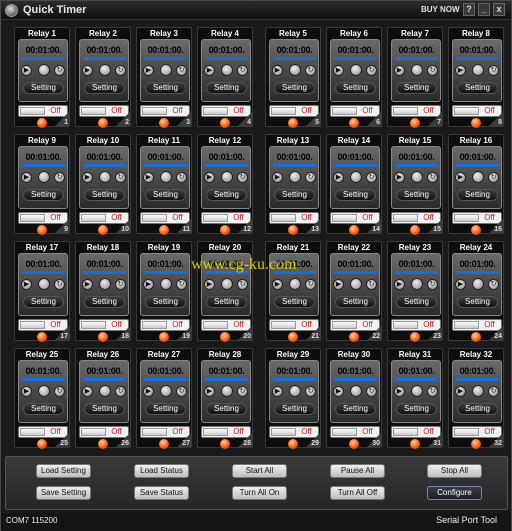 The height and width of the screenshot is (531, 512). What do you see at coordinates (454, 493) in the screenshot?
I see `configure-button: Configure` at bounding box center [454, 493].